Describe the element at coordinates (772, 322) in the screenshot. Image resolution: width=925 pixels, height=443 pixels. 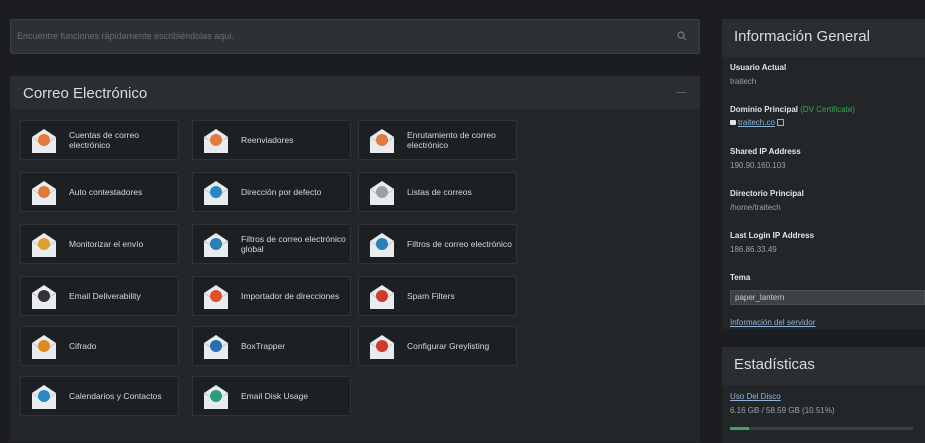
I see `server-info-link: Información del servidor` at that location.